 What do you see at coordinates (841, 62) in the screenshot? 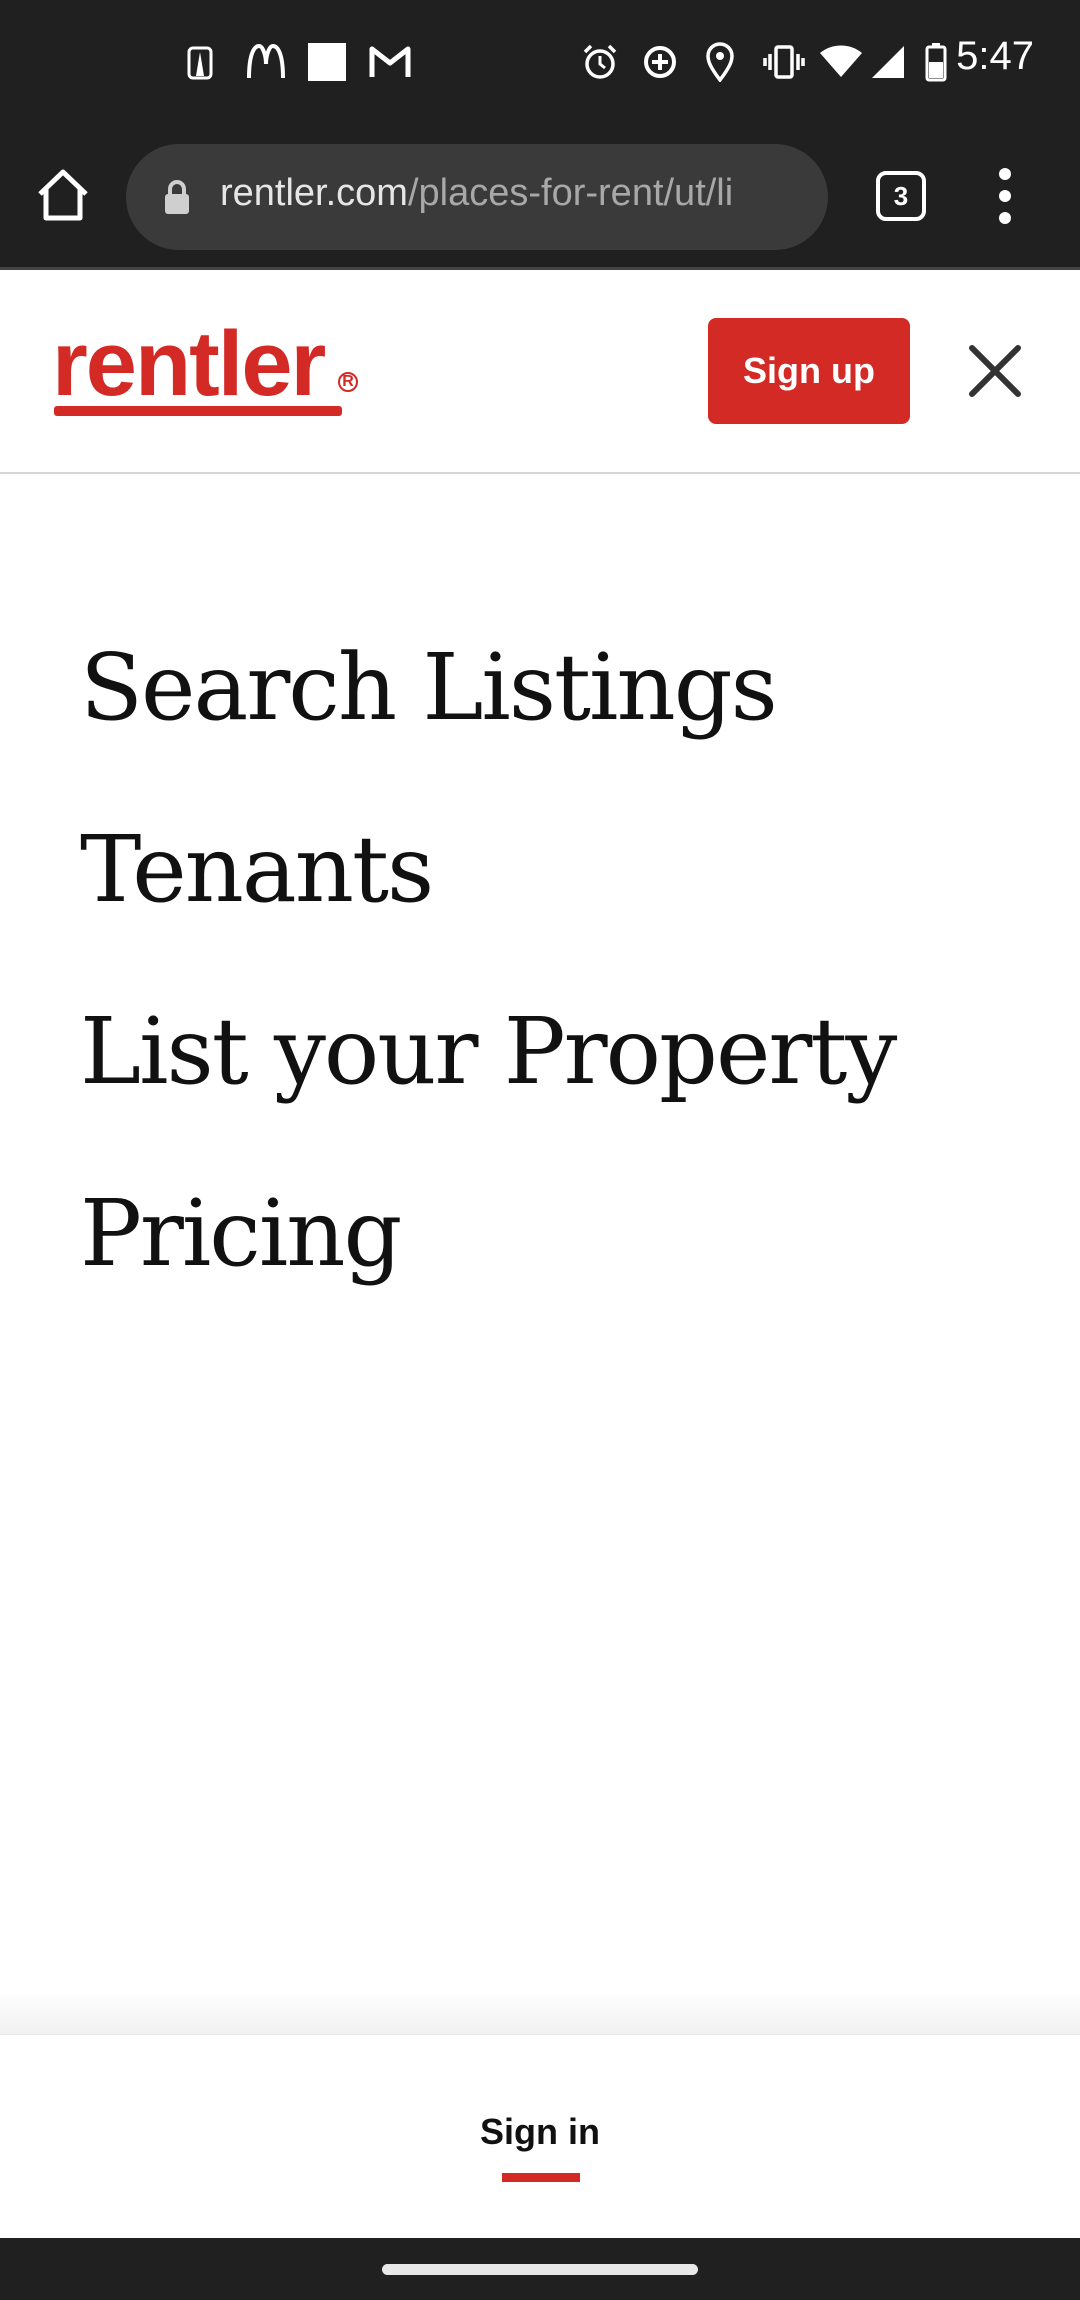
I see `wifi-icon` at bounding box center [841, 62].